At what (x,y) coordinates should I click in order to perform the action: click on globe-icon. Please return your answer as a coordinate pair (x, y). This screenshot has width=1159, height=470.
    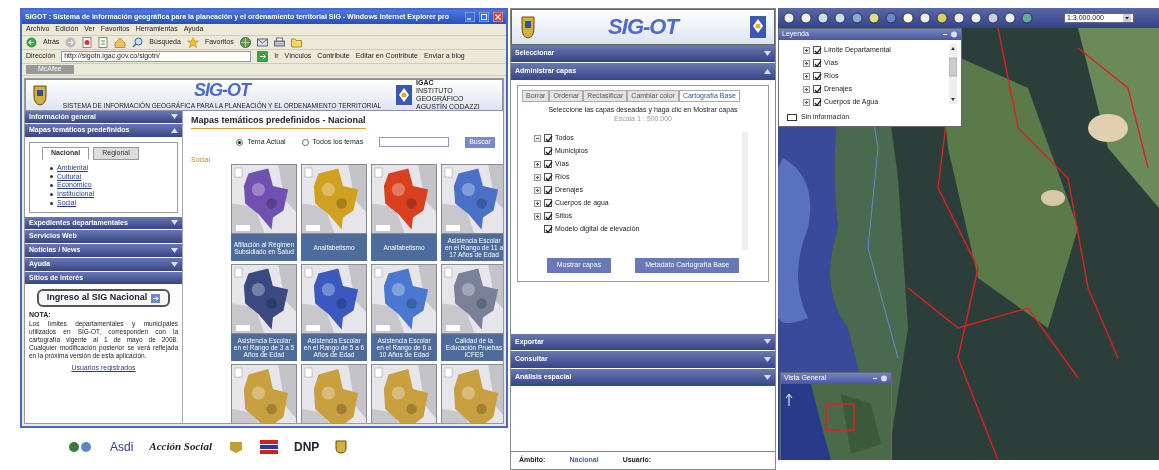
    Looking at the image, I should click on (245, 42).